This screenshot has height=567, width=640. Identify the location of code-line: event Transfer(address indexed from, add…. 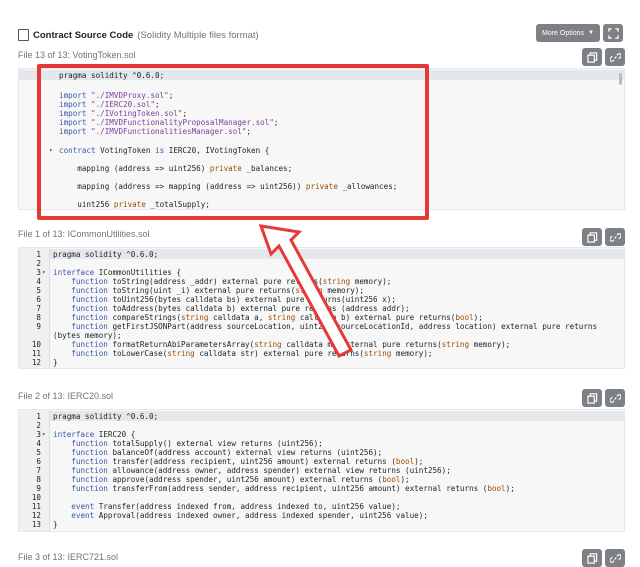
(236, 506).